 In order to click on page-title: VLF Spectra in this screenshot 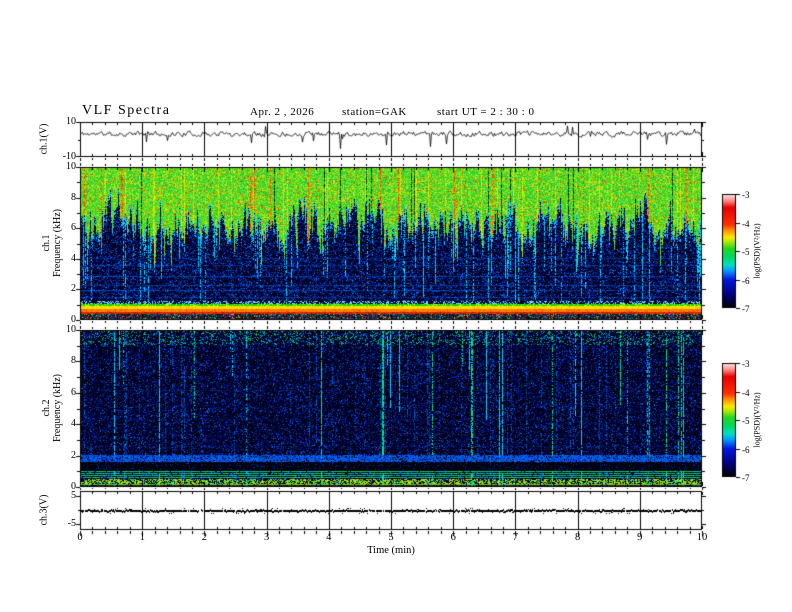, I will do `click(126, 110)`.